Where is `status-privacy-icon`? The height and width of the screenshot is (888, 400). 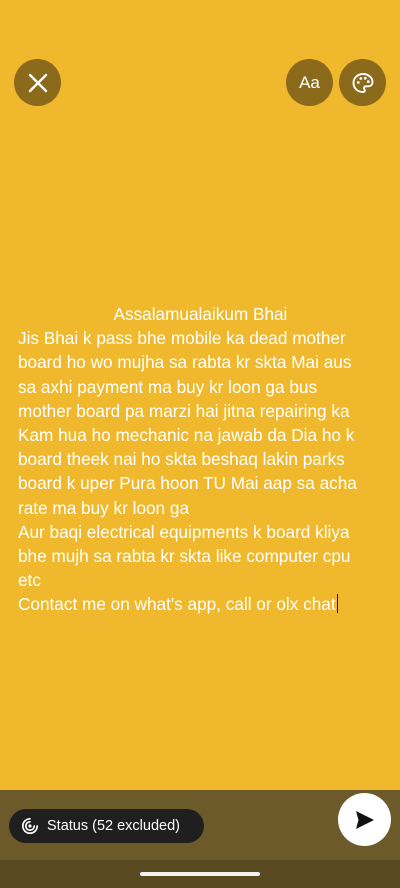 status-privacy-icon is located at coordinates (30, 826).